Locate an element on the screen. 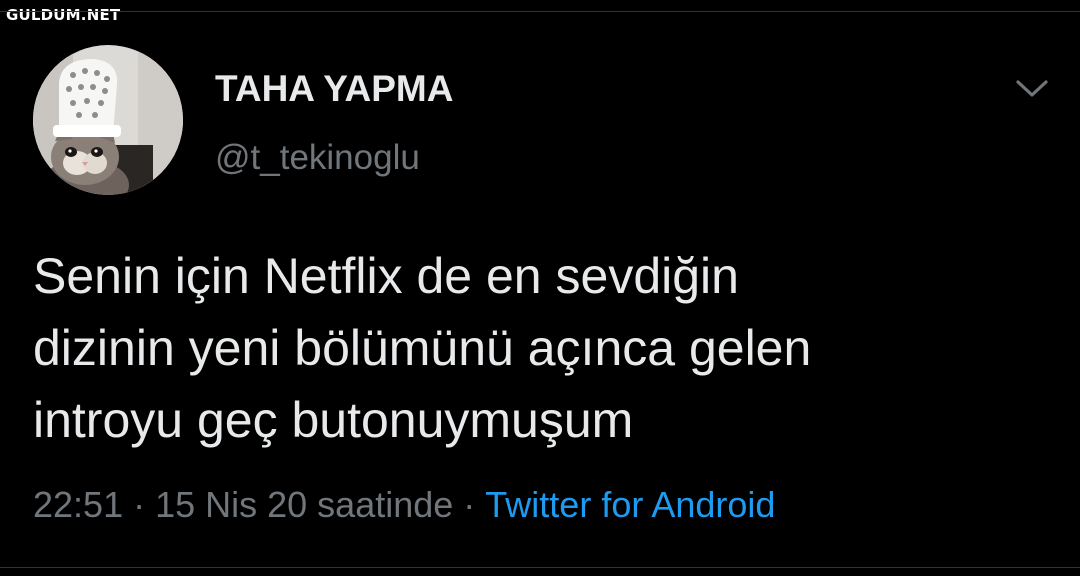 This screenshot has width=1080, height=576. bottom-divider is located at coordinates (540, 567).